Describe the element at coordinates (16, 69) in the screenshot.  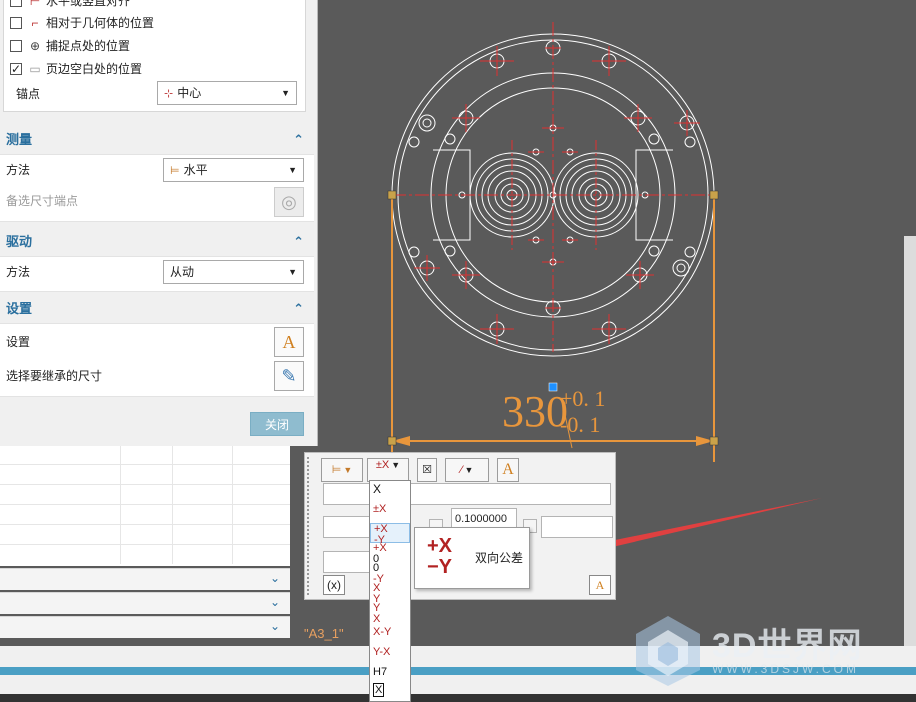
I see `option-margin-checkbox` at that location.